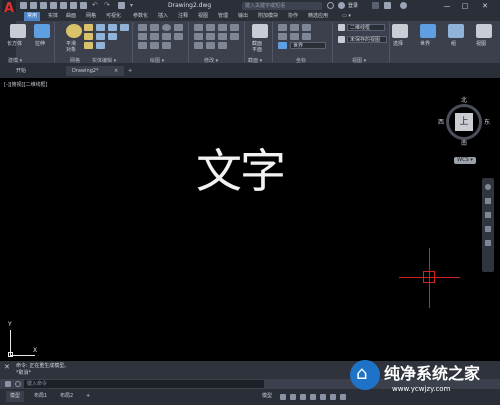 This screenshot has width=500, height=405. Describe the element at coordinates (210, 36) in the screenshot. I see `scale-icon` at that location.